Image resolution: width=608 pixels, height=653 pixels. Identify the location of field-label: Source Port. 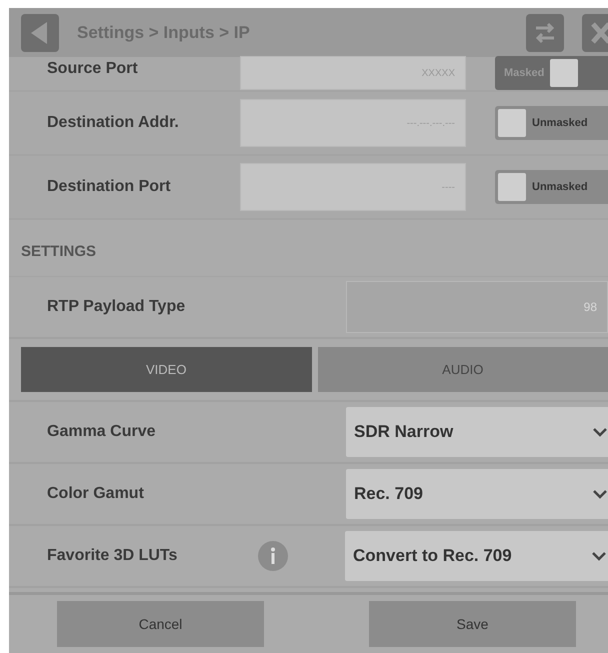
(92, 69).